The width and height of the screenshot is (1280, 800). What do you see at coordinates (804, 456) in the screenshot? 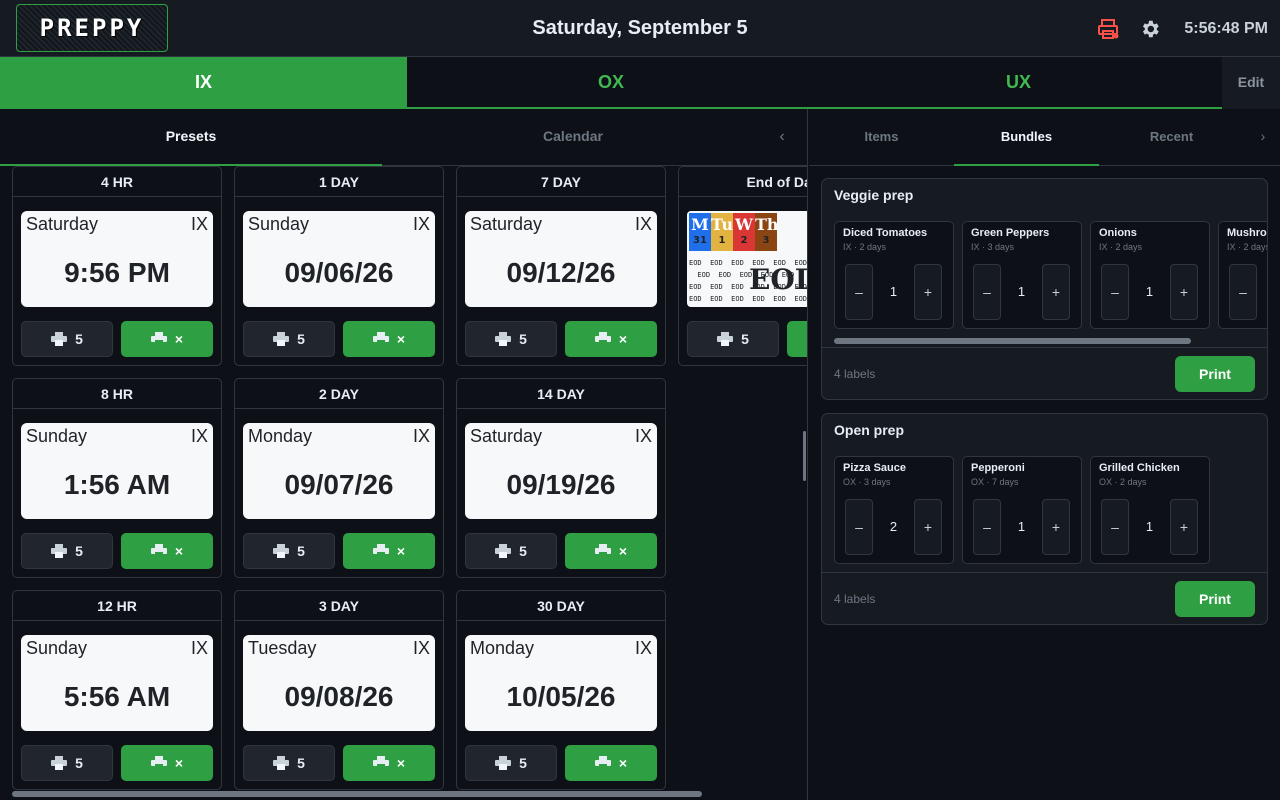
I see `vertical-scrollbar` at bounding box center [804, 456].